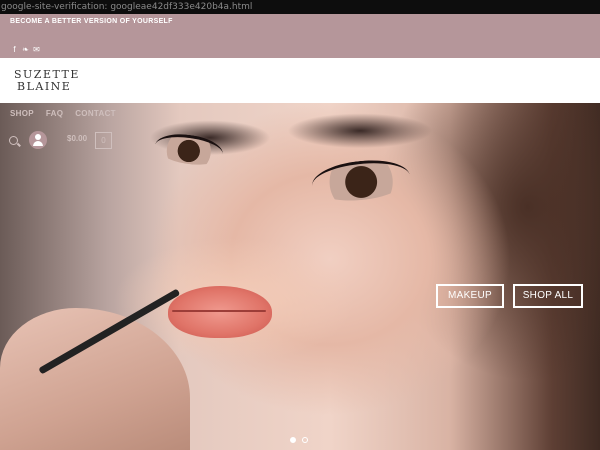 Image resolution: width=600 pixels, height=450 pixels. I want to click on lips-image, so click(220, 312).